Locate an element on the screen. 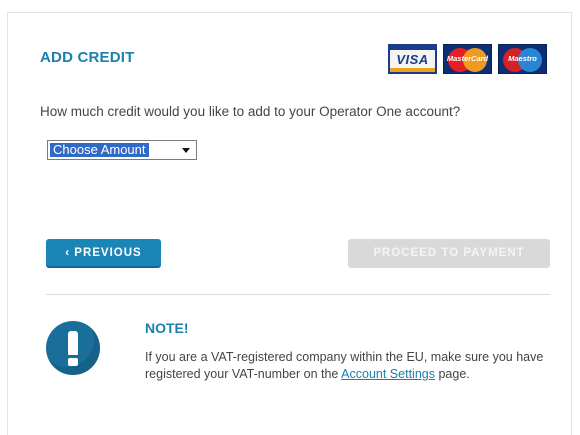 This screenshot has width=580, height=435. visa-label: VISA is located at coordinates (412, 59).